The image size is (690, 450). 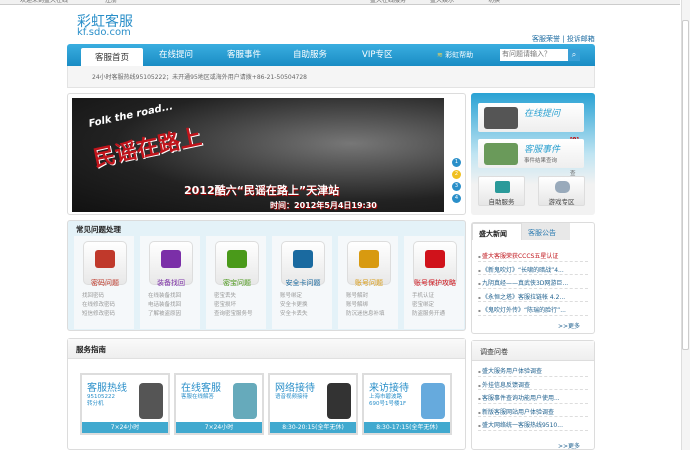 What do you see at coordinates (502, 187) in the screenshot?
I see `basket-icon` at bounding box center [502, 187].